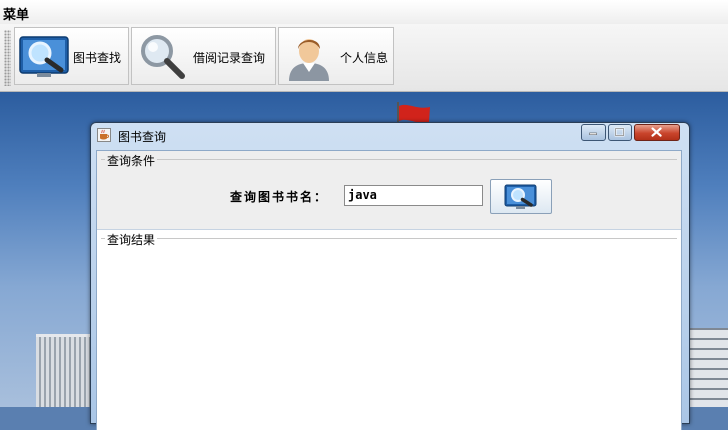 The image size is (728, 430). What do you see at coordinates (364, 12) in the screenshot?
I see `menu-bar: 菜单` at bounding box center [364, 12].